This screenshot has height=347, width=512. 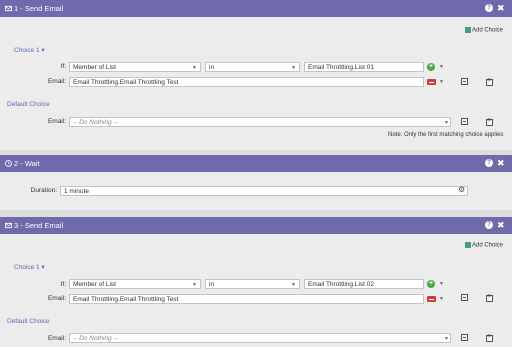 What do you see at coordinates (256, 225) in the screenshot?
I see `step-3-header: 3 - Send Email ? ✖` at bounding box center [256, 225].